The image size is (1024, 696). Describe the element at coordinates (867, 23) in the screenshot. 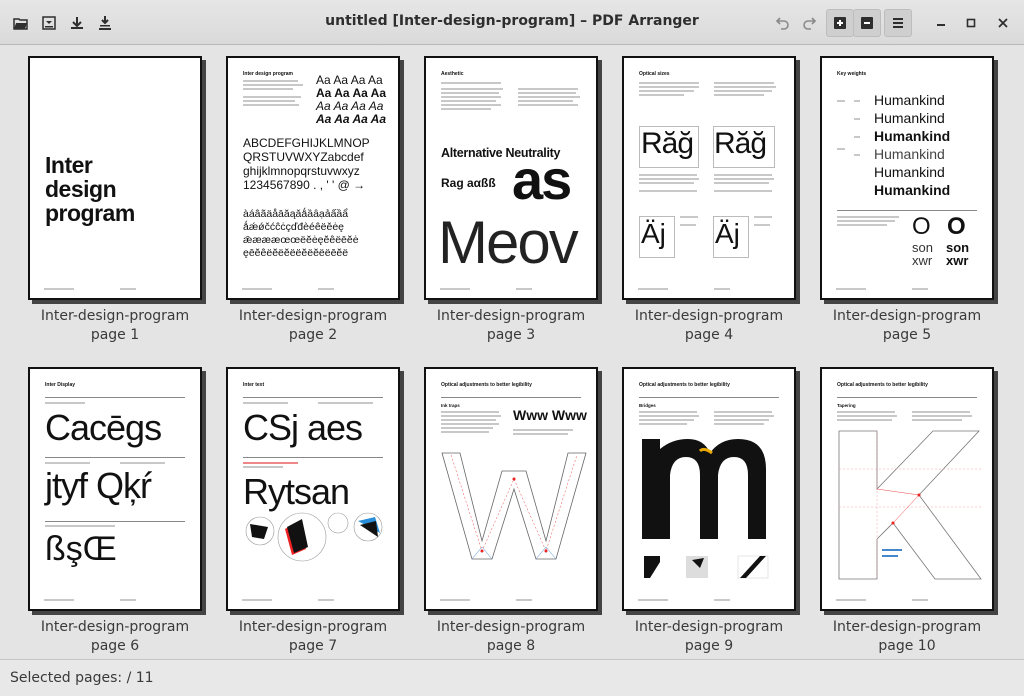

I see `zoom-out-icon` at that location.